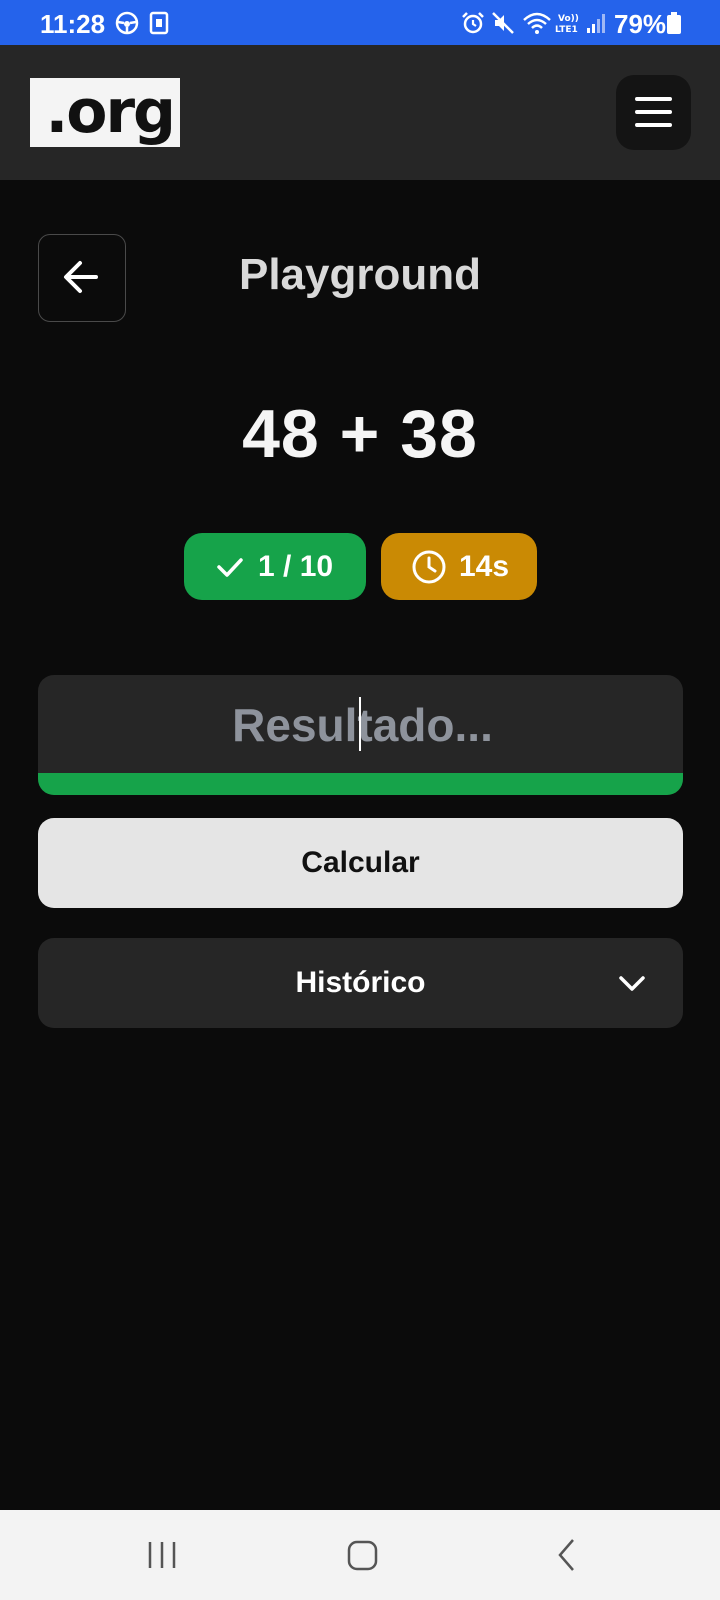 Image resolution: width=720 pixels, height=1600 pixels. I want to click on score-text: 1 / 10, so click(296, 566).